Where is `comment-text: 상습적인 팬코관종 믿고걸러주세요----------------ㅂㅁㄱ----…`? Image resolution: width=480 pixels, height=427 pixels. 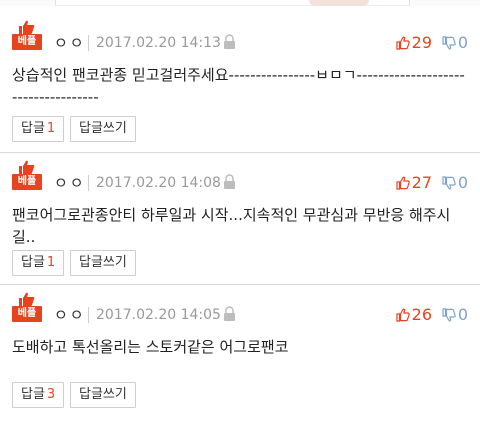 comment-text: 상습적인 팬코관종 믿고걸러주세요----------------ㅂㅁㄱ----… is located at coordinates (238, 86).